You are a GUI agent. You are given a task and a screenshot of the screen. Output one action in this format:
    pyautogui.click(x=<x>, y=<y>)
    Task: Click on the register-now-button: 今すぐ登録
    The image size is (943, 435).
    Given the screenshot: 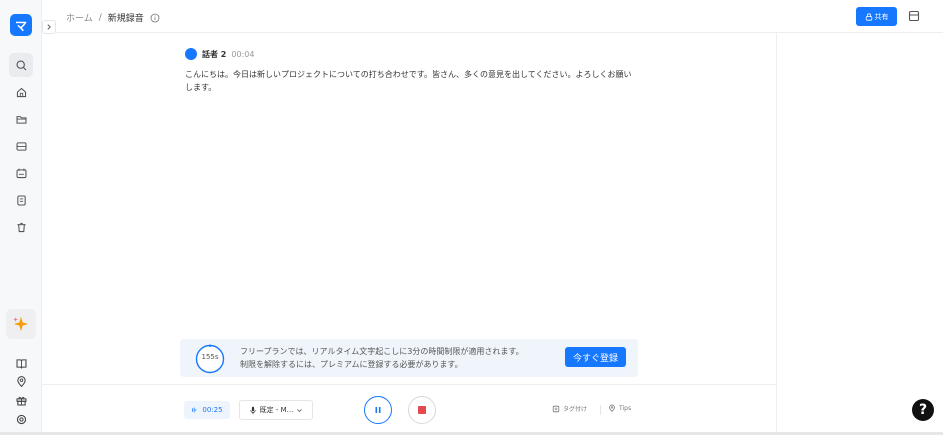 What is the action you would take?
    pyautogui.click(x=595, y=357)
    